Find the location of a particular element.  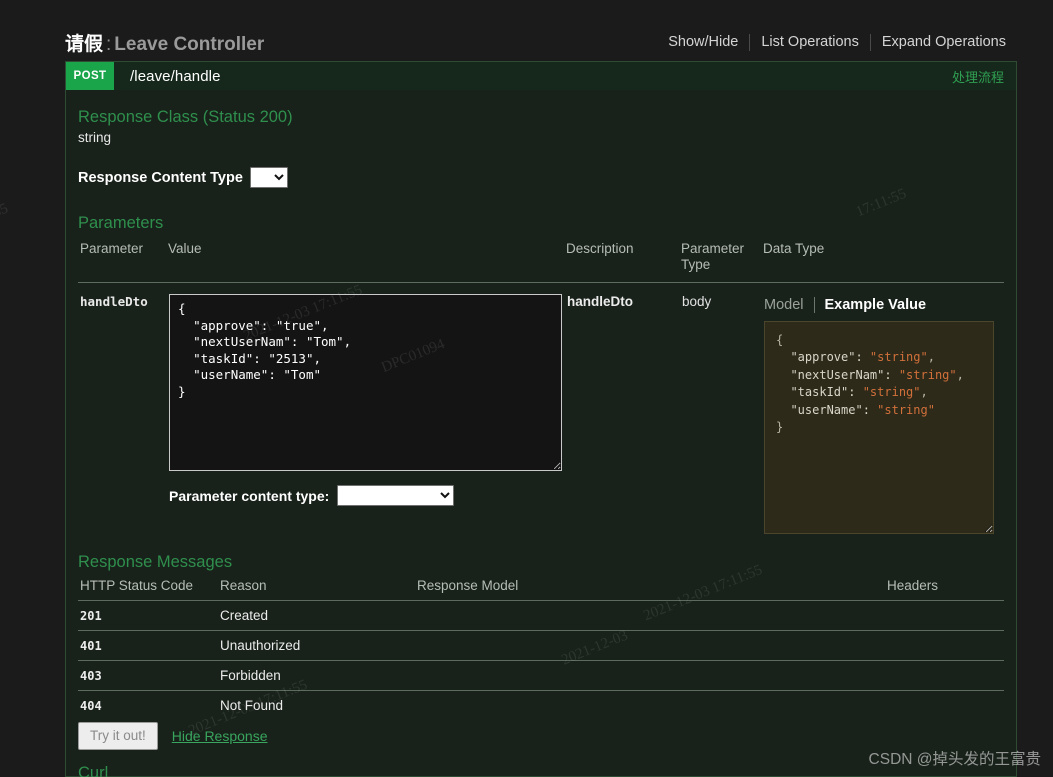

col-reason: Reason is located at coordinates (318, 590).